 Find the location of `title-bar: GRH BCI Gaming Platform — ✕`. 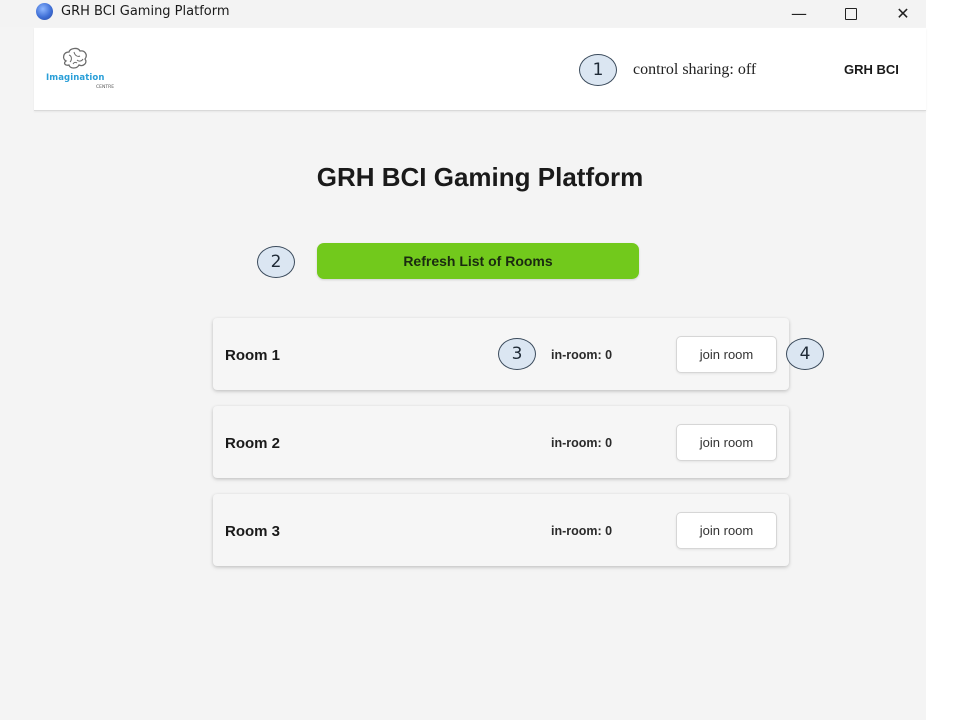

title-bar: GRH BCI Gaming Platform — ✕ is located at coordinates (463, 13).